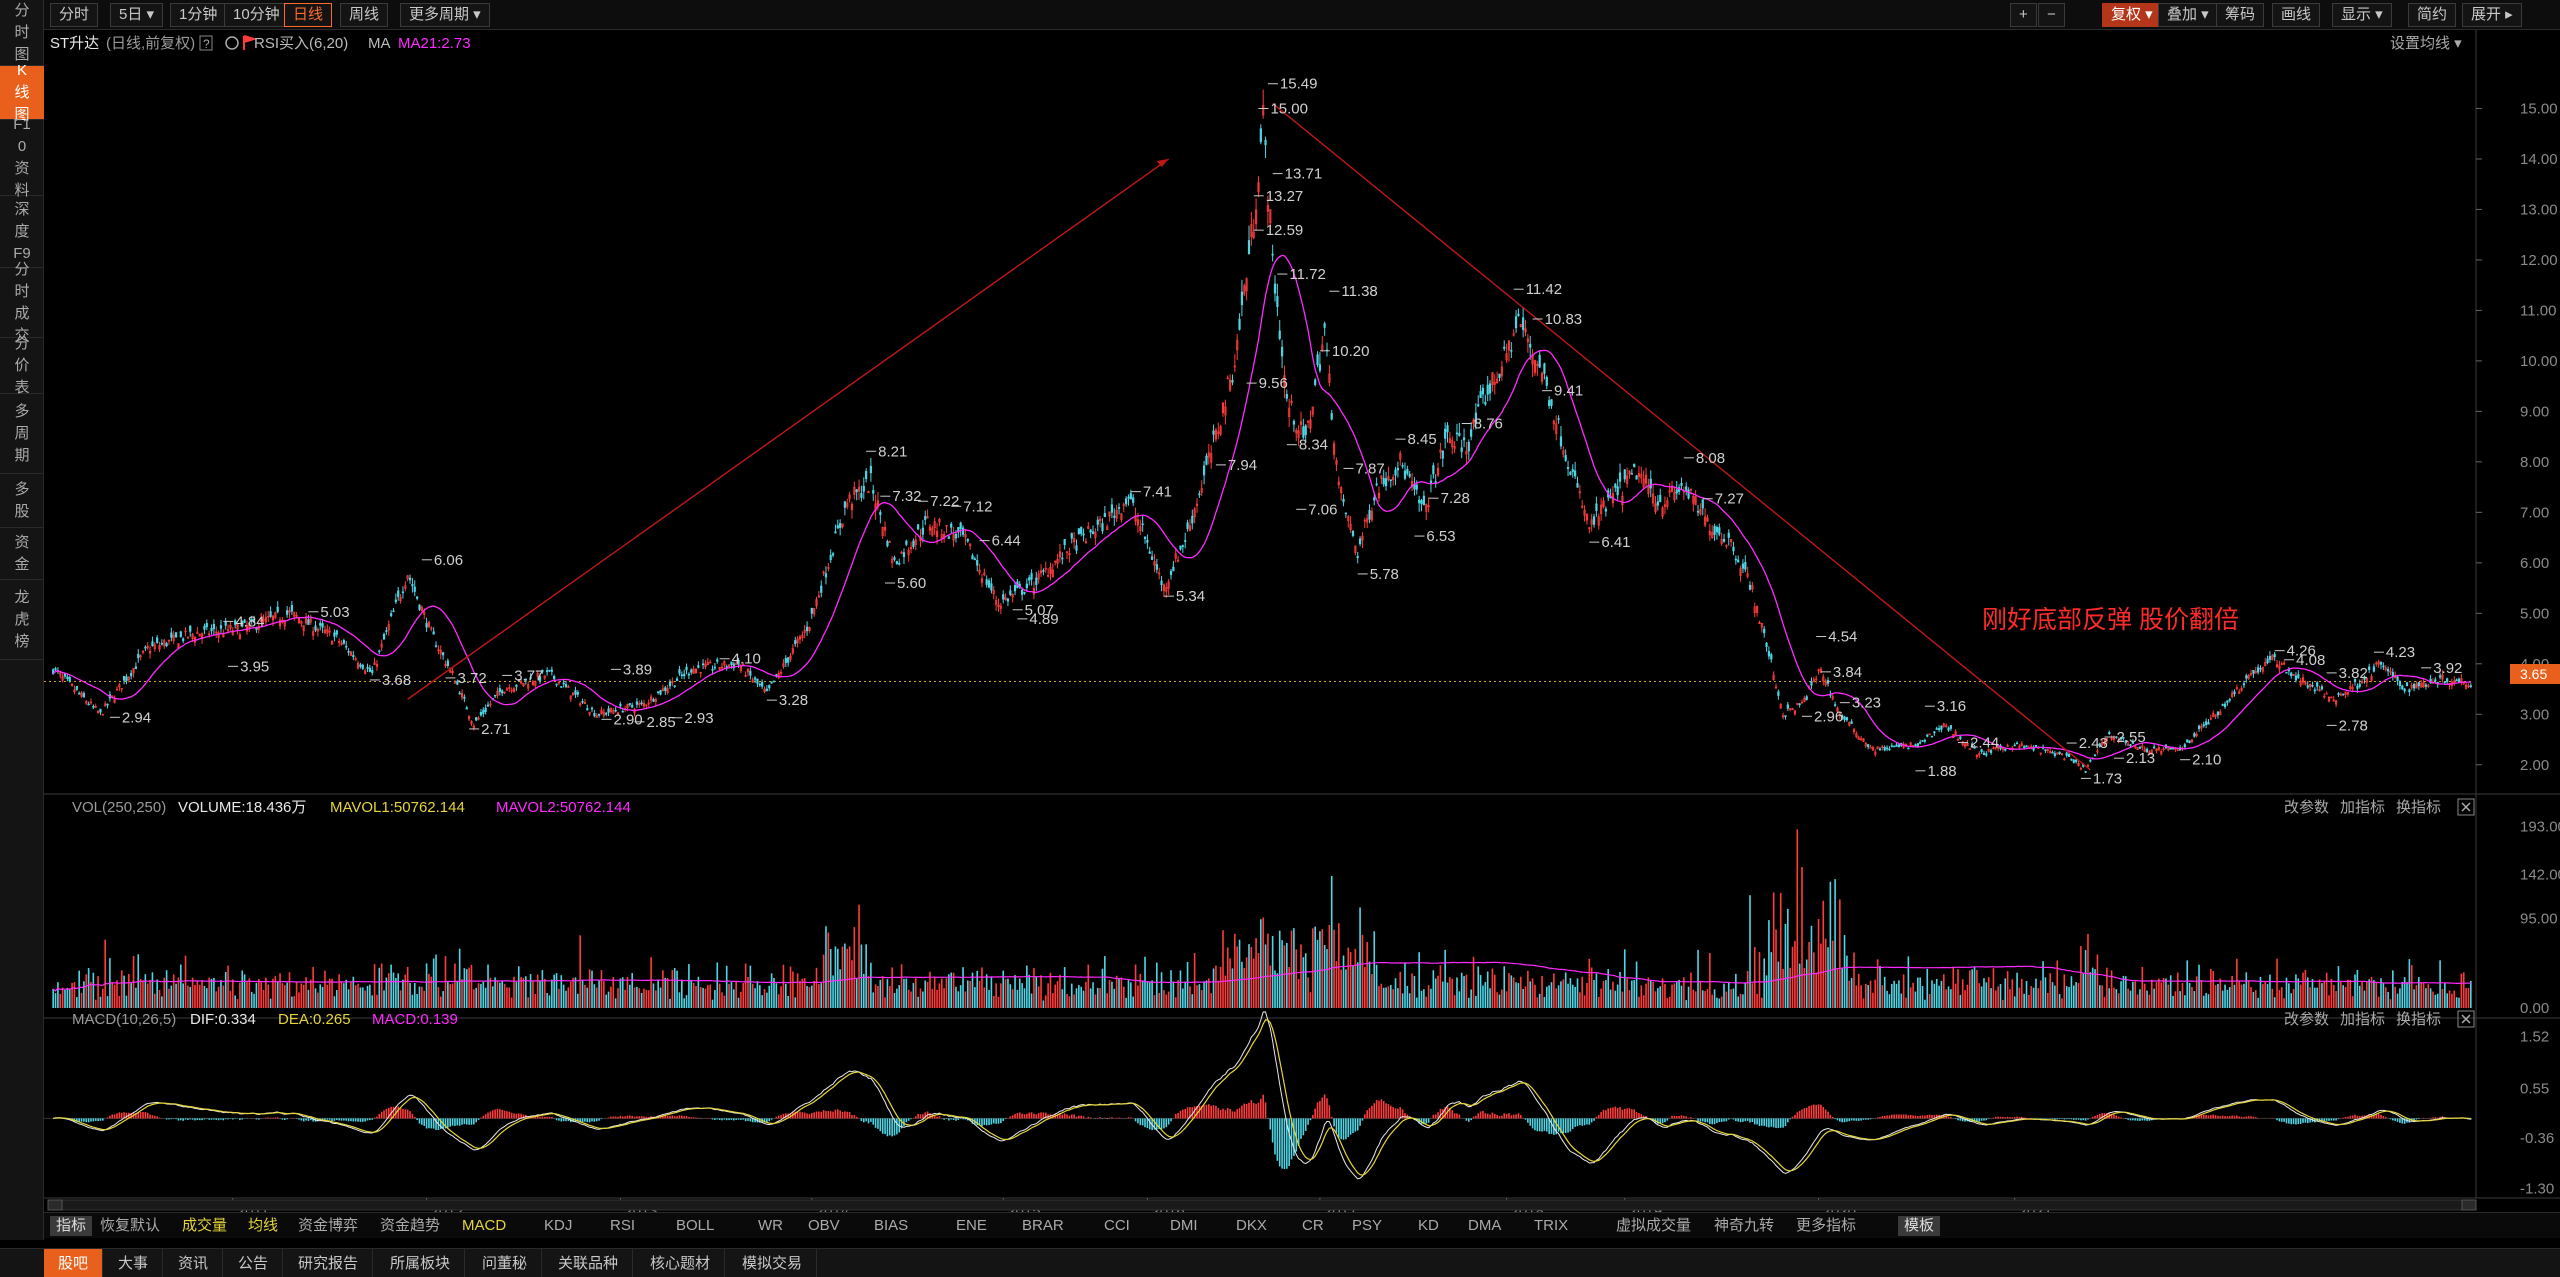 The height and width of the screenshot is (1277, 2560). I want to click on vol-add-indicator: 加指标, so click(2362, 807).